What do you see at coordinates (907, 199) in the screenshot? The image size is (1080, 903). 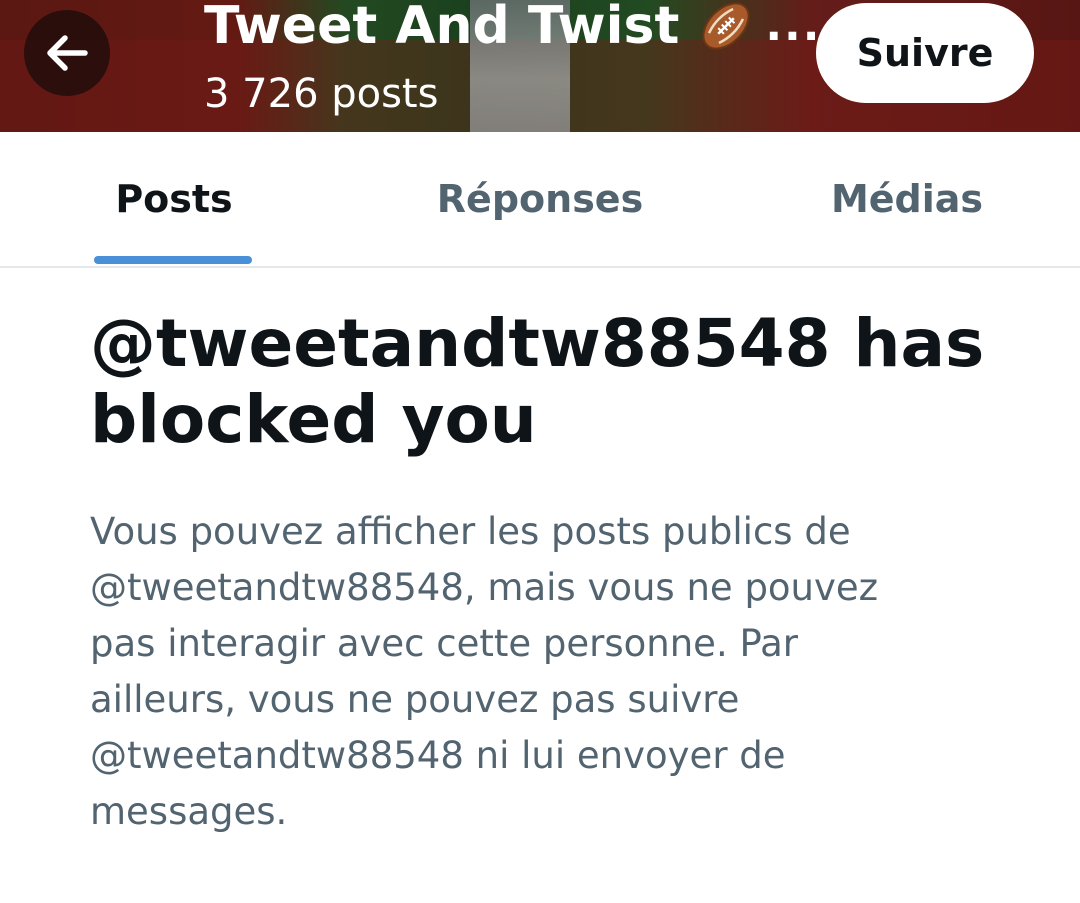 I see `tab-media: Médias` at bounding box center [907, 199].